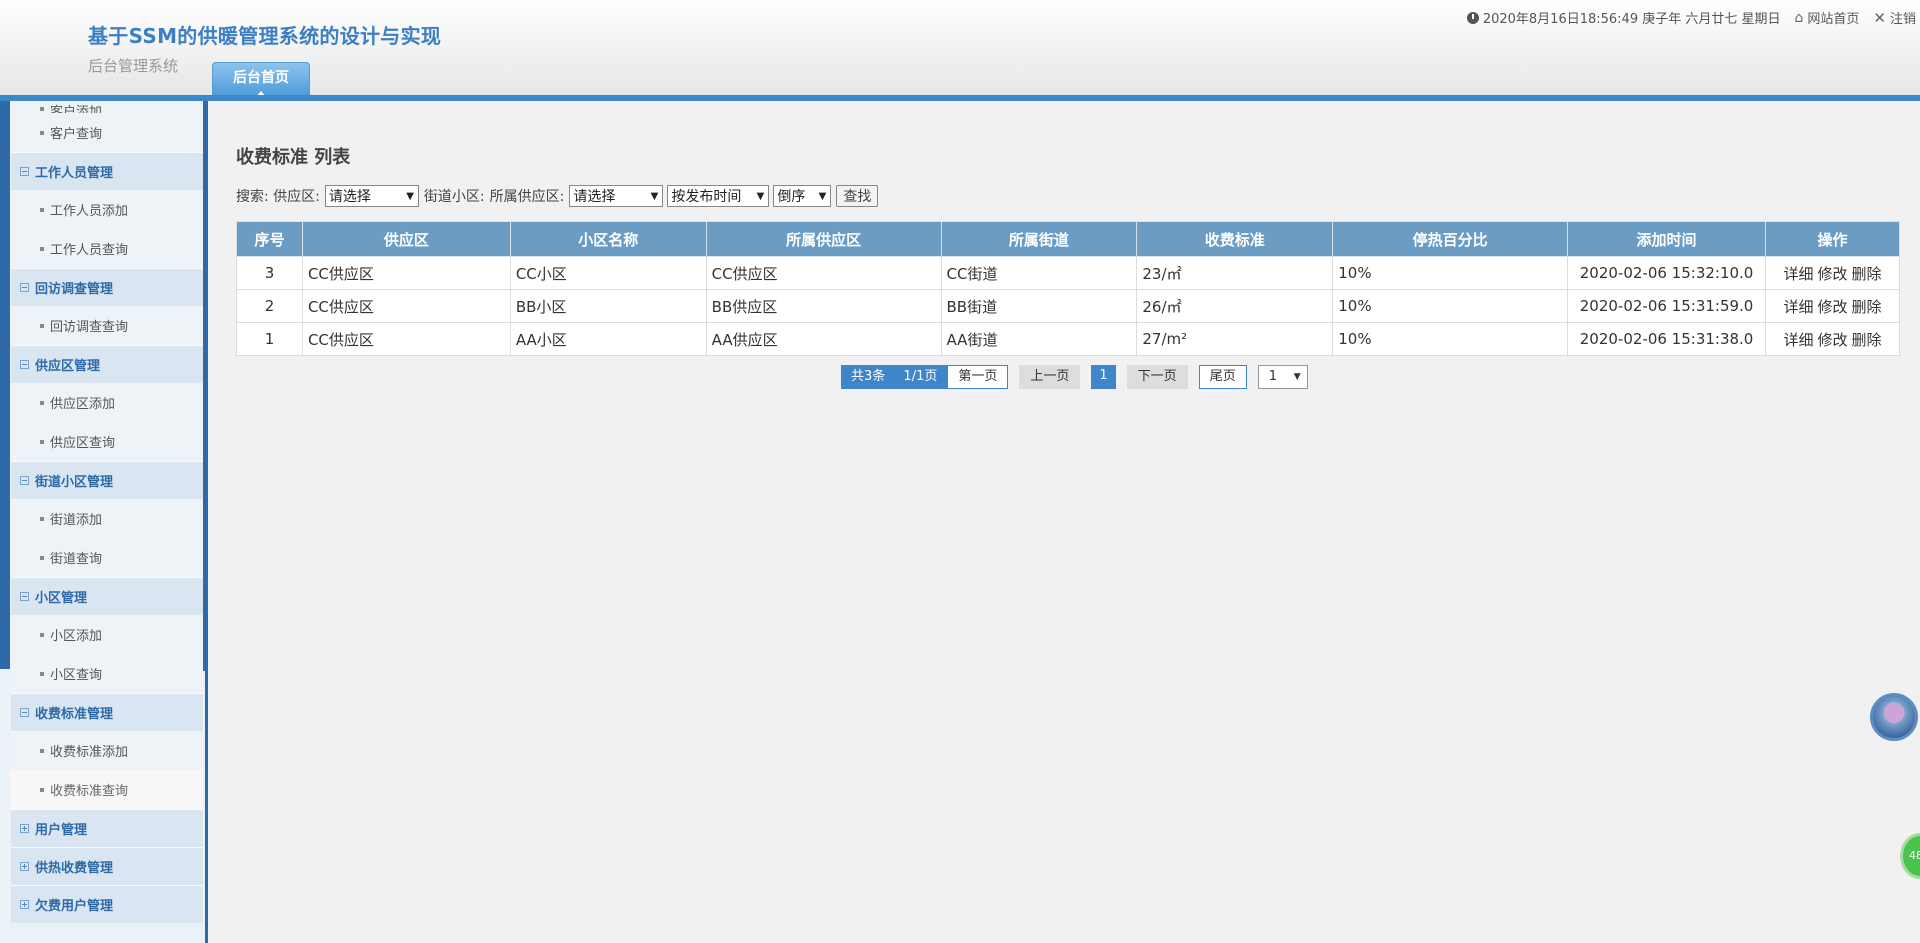 The height and width of the screenshot is (943, 1920). Describe the element at coordinates (106, 402) in the screenshot. I see `sidebar-item: 供应区添加` at that location.